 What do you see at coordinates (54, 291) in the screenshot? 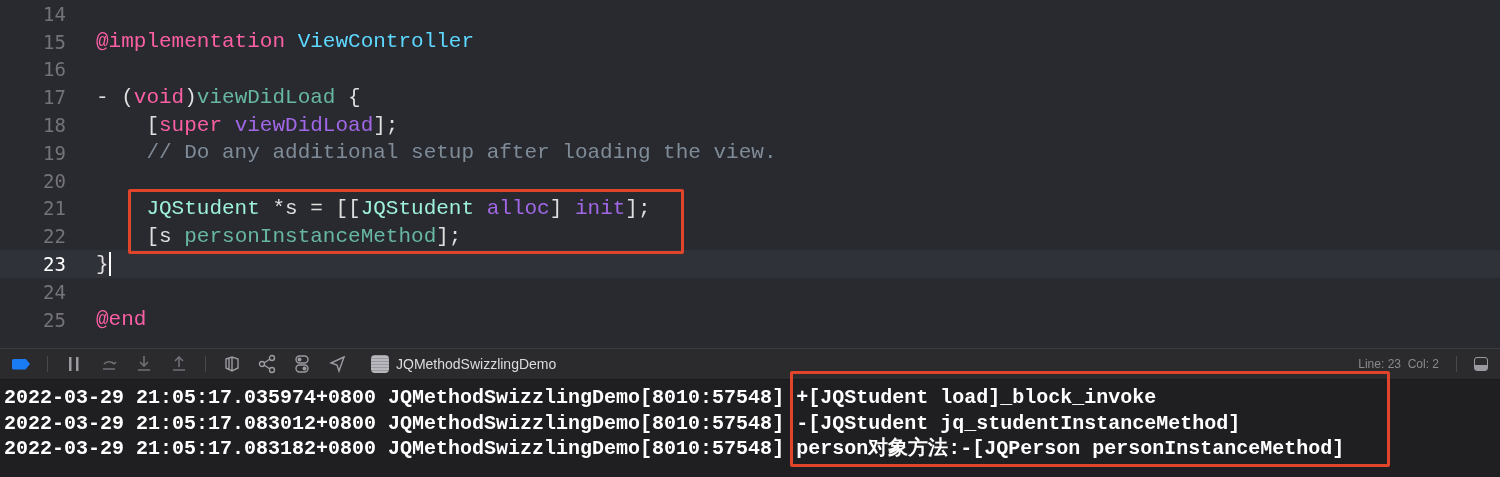
I see `line-number: 24` at bounding box center [54, 291].